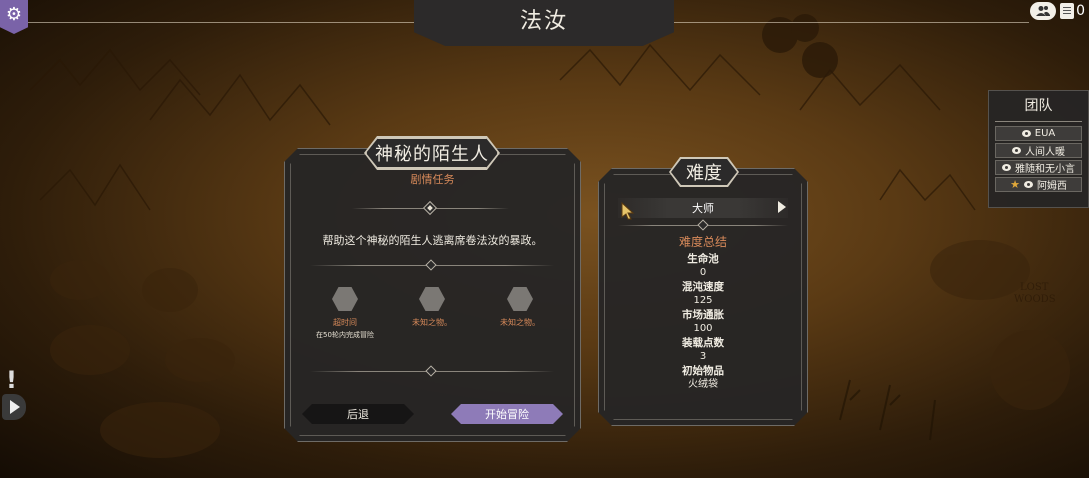 This screenshot has width=1089, height=478. I want to click on location-title: 法汝, so click(543, 21).